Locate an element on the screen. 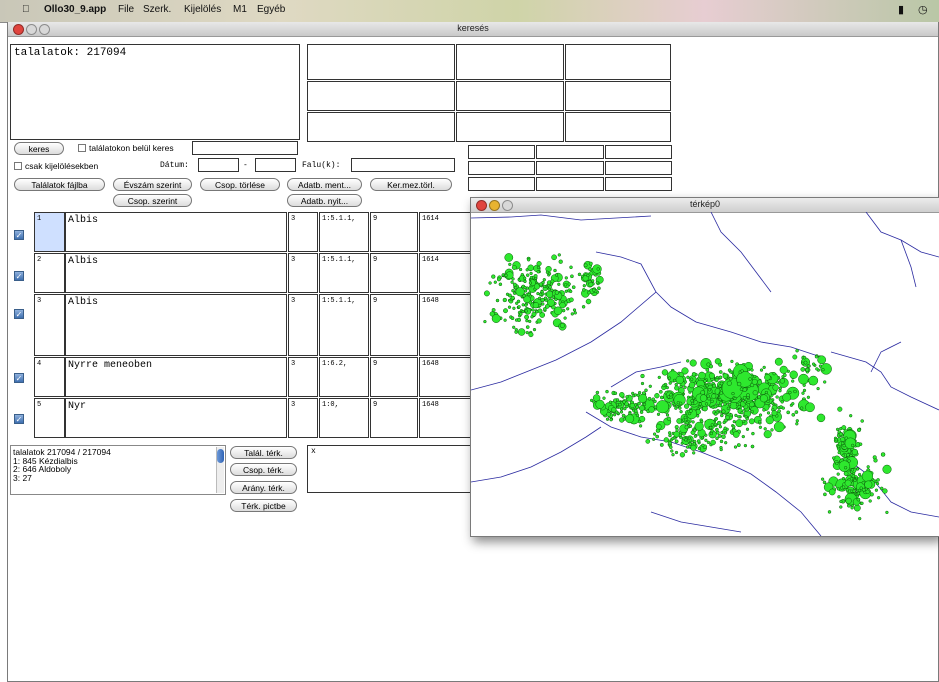 This screenshot has width=939, height=682. only-selections-checkbox is located at coordinates (18, 166).